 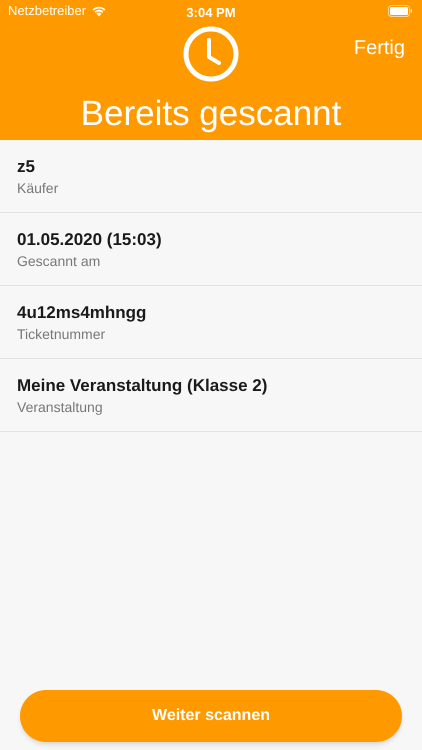 What do you see at coordinates (211, 114) in the screenshot?
I see `page-title: Bereits gescannt` at bounding box center [211, 114].